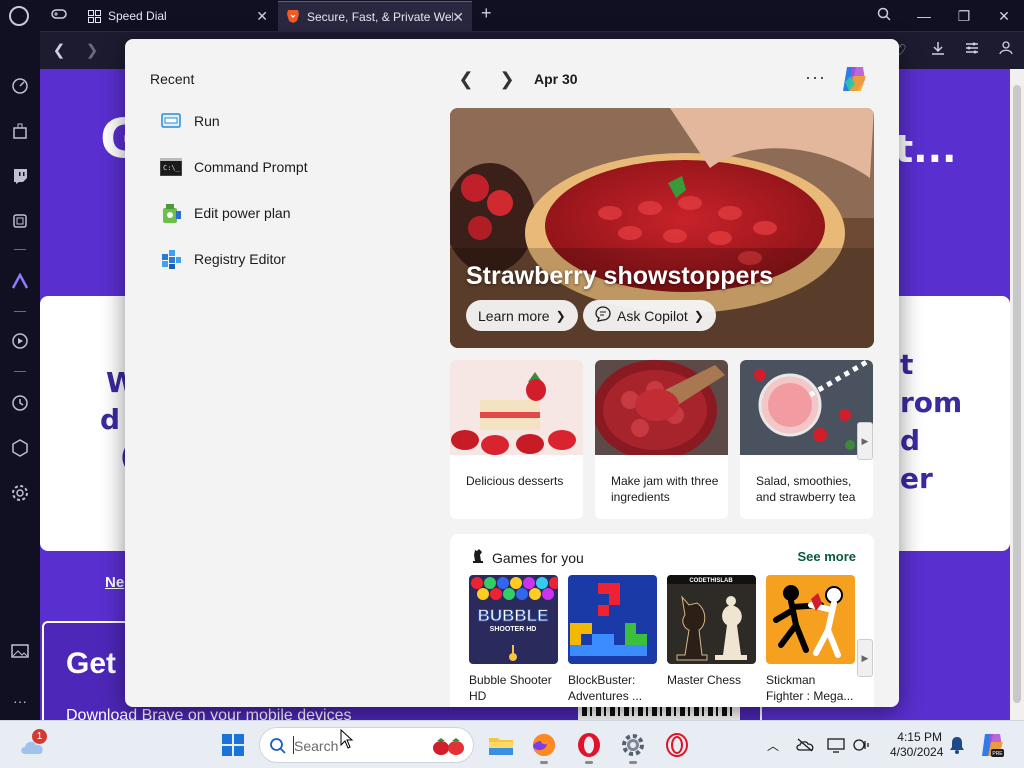 This screenshot has width=1024, height=768. What do you see at coordinates (805, 745) in the screenshot?
I see `onedrive-offline-icon` at bounding box center [805, 745].